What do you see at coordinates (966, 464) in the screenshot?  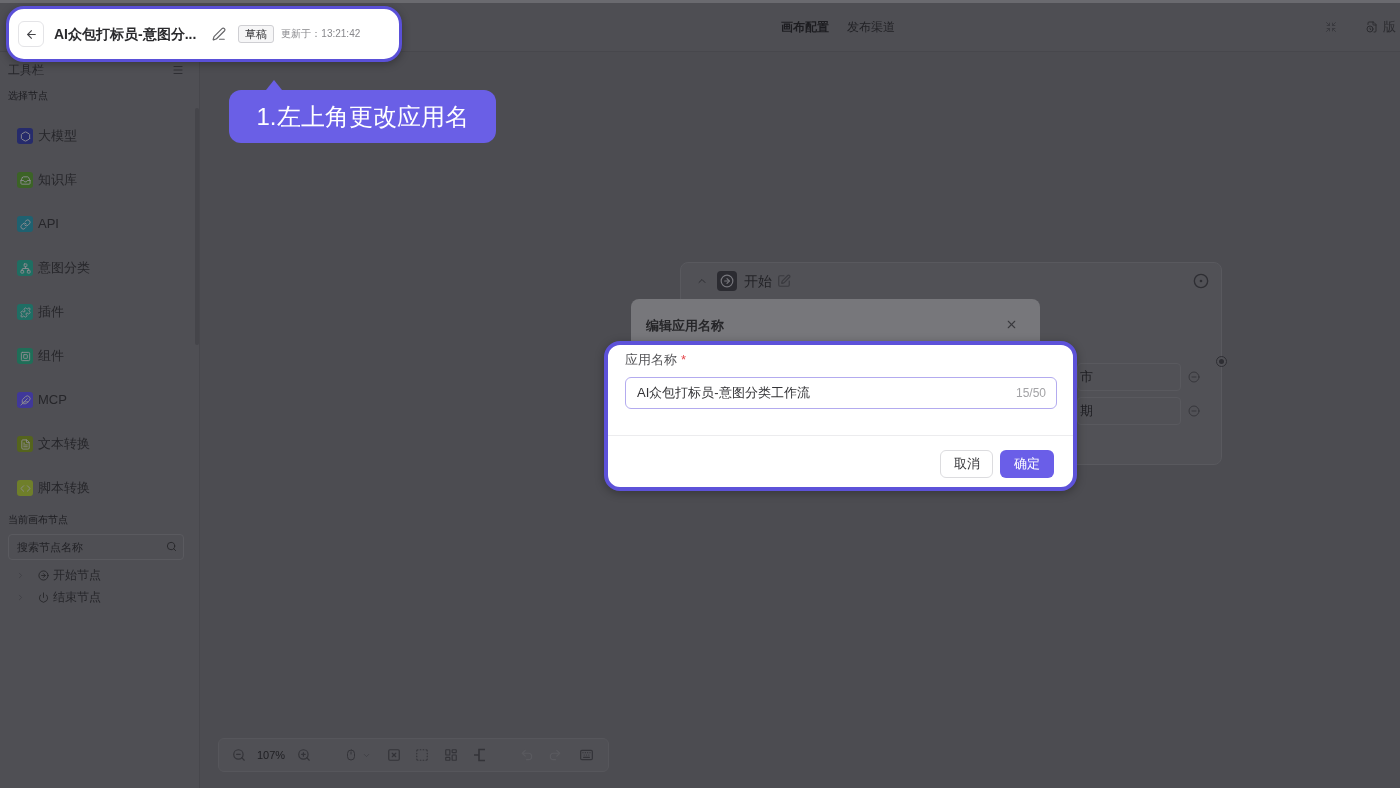 I see `cancel-button: 取消` at bounding box center [966, 464].